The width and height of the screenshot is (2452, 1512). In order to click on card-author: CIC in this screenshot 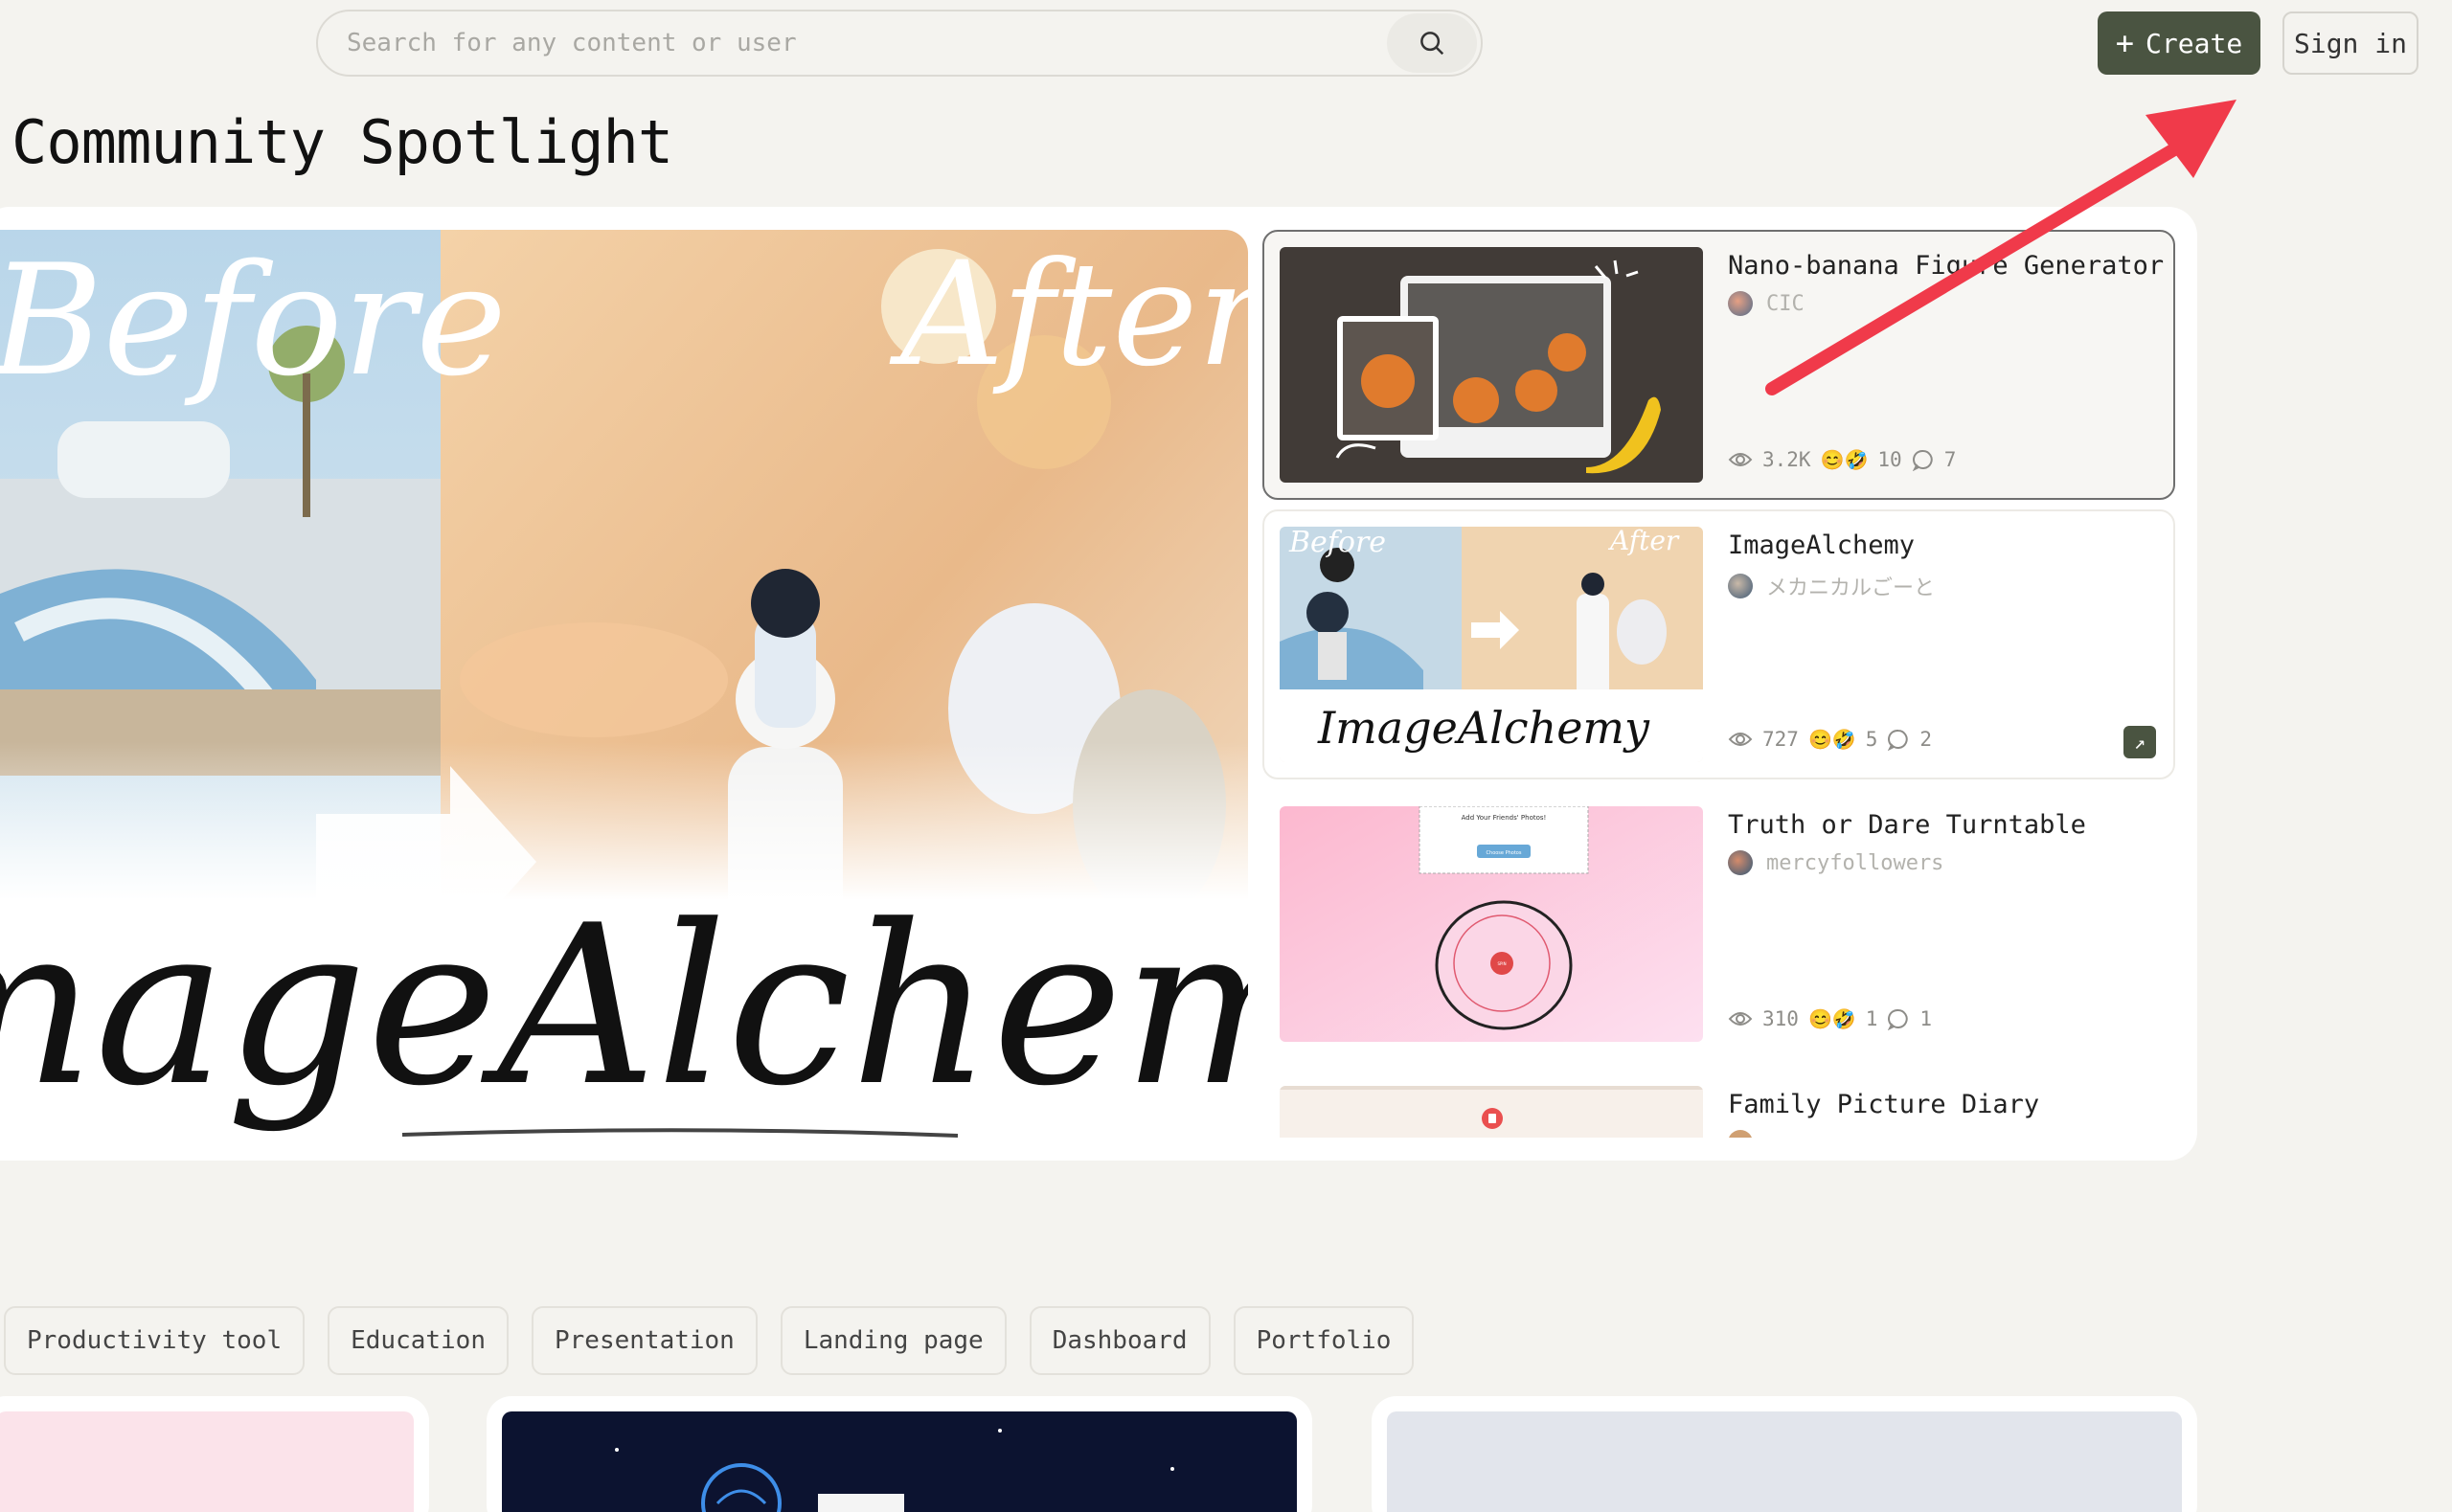, I will do `click(1766, 303)`.